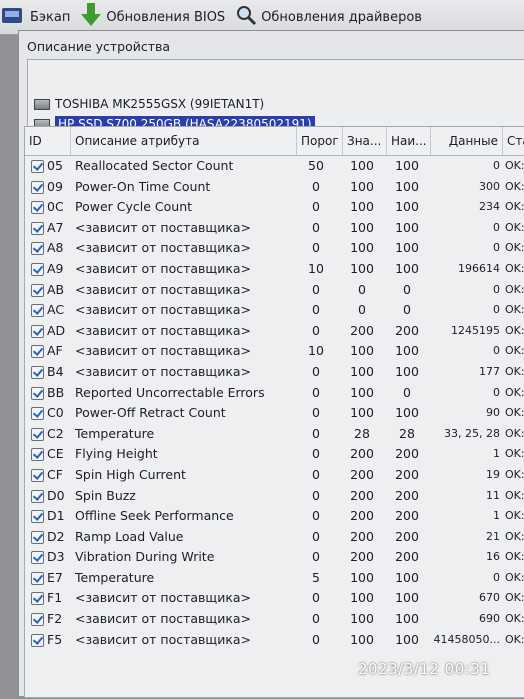  Describe the element at coordinates (13, 17) in the screenshot. I see `backup-icon` at that location.